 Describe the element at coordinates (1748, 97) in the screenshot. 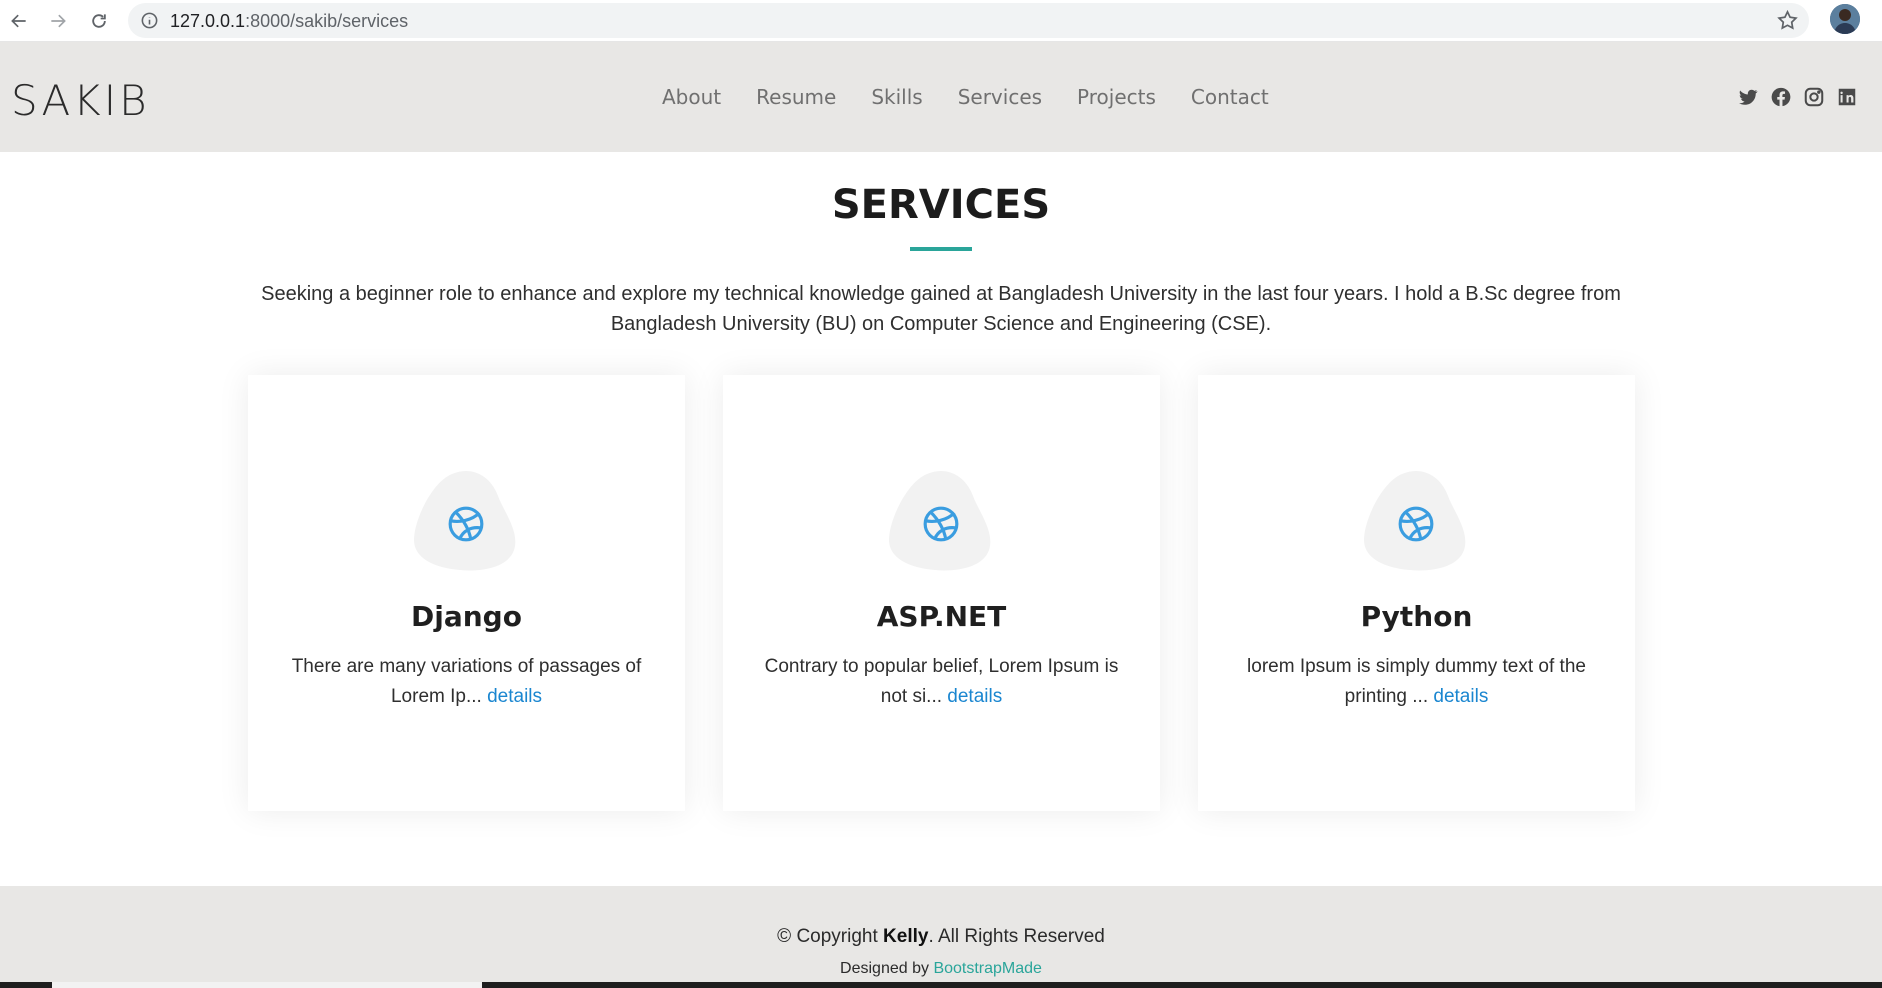

I see `twitter-icon` at that location.